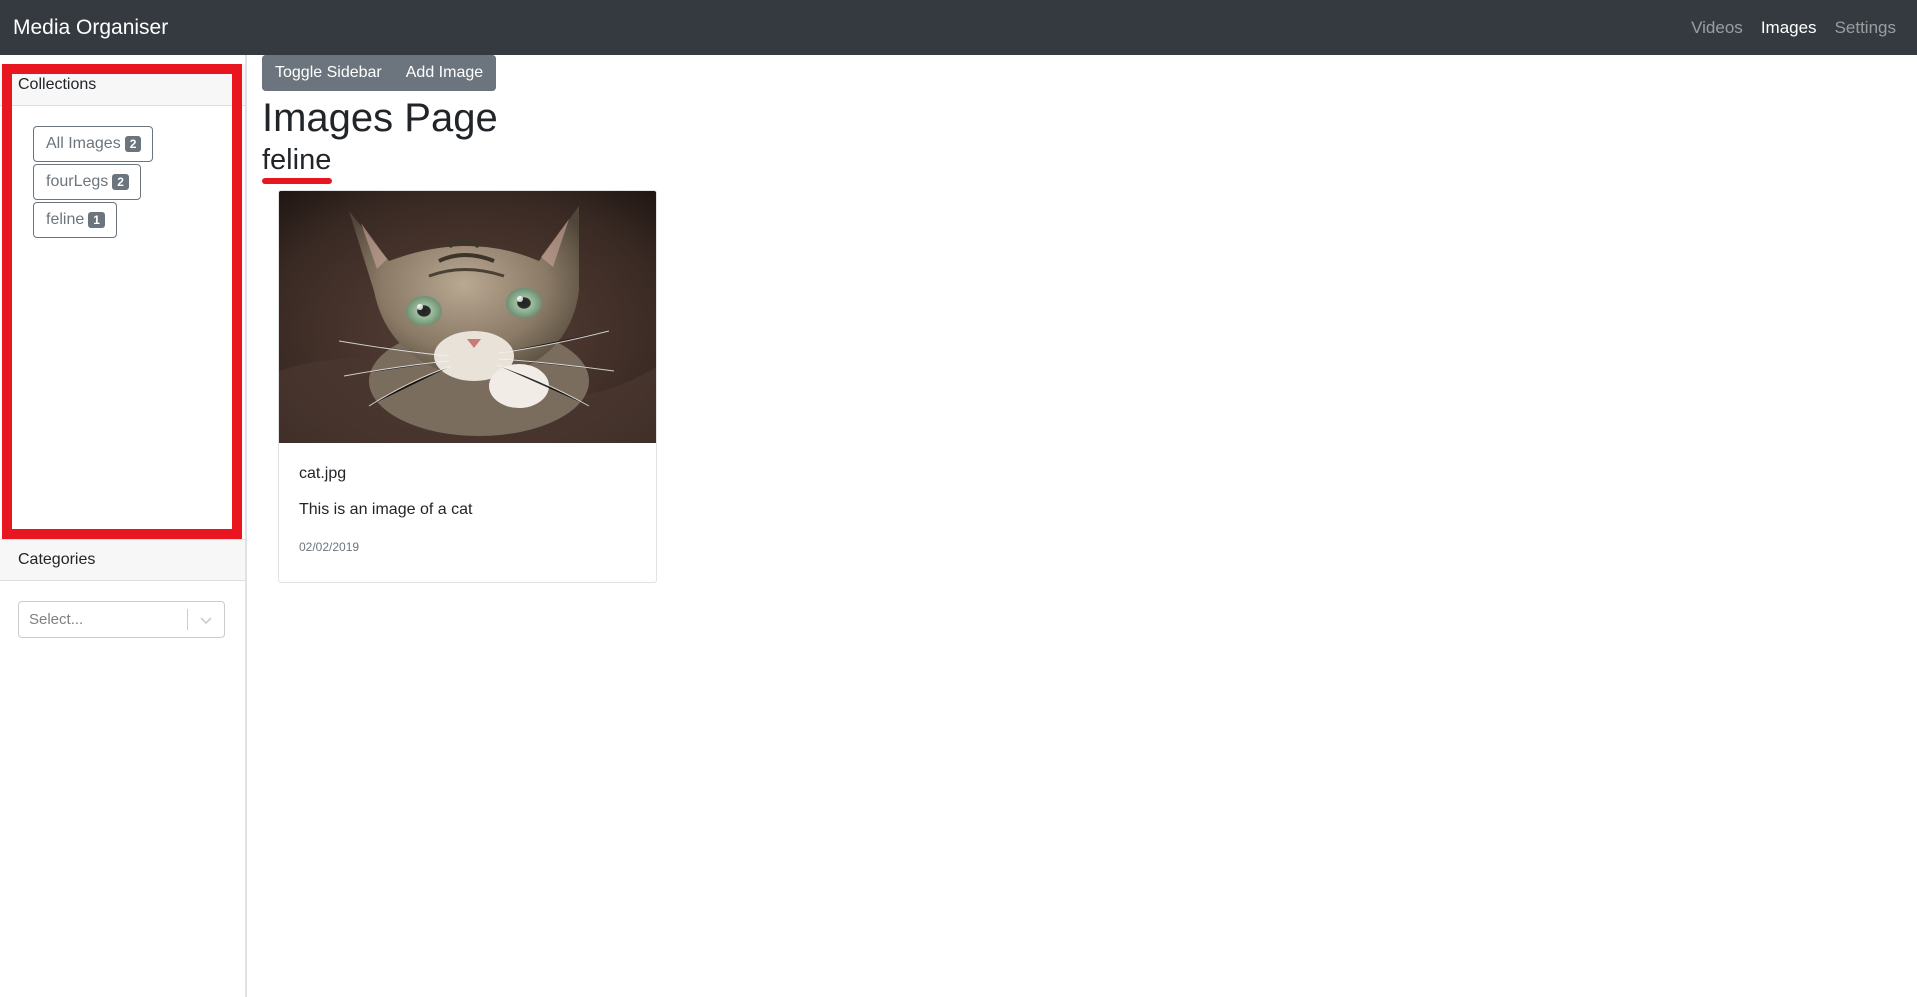 This screenshot has height=997, width=1917. Describe the element at coordinates (206, 619) in the screenshot. I see `chevron-down-icon` at that location.